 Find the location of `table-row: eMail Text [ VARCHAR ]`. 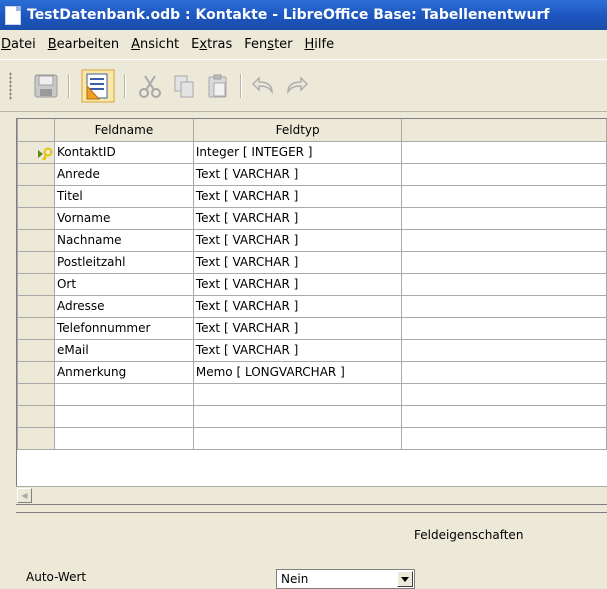

table-row: eMail Text [ VARCHAR ] is located at coordinates (312, 350).